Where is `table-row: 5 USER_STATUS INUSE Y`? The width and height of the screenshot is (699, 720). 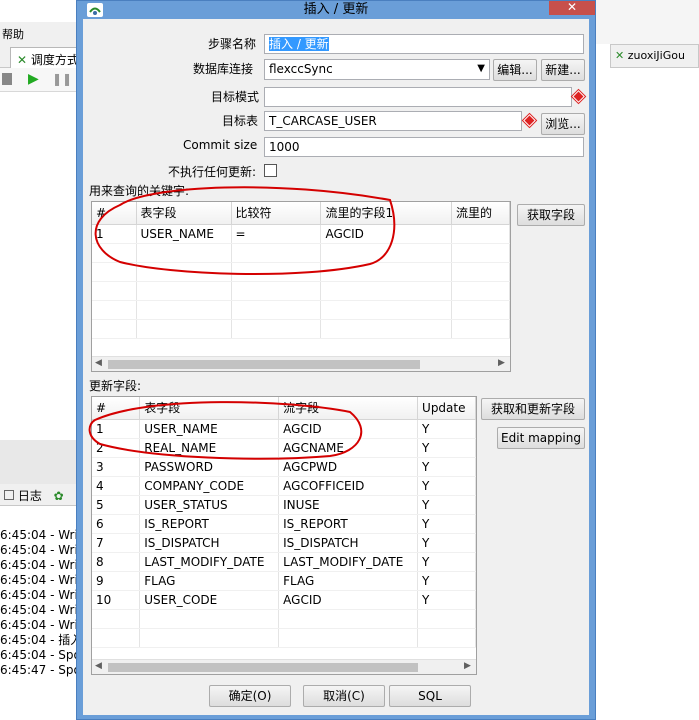 table-row: 5 USER_STATUS INUSE Y is located at coordinates (284, 505).